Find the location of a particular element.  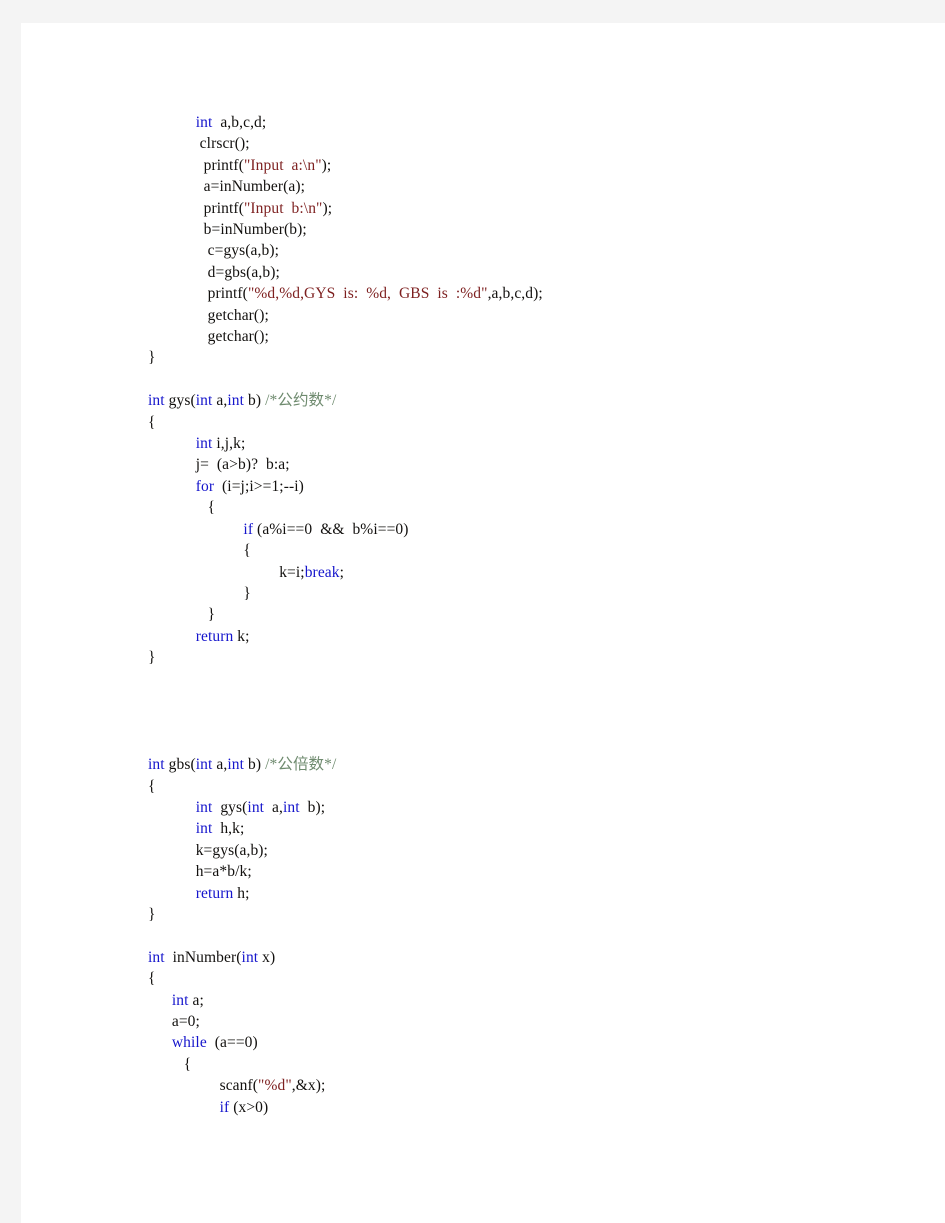

code-token-plain: a; is located at coordinates (196, 1000).